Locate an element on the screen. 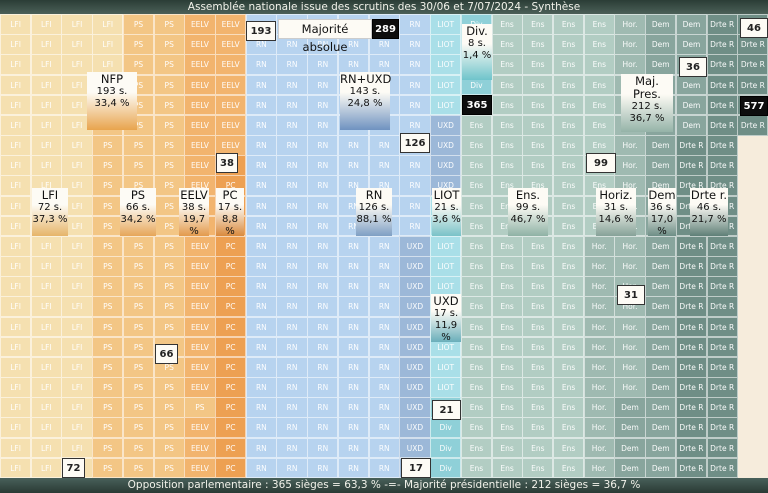  group-label-seats: 66 s. is located at coordinates (138, 207).